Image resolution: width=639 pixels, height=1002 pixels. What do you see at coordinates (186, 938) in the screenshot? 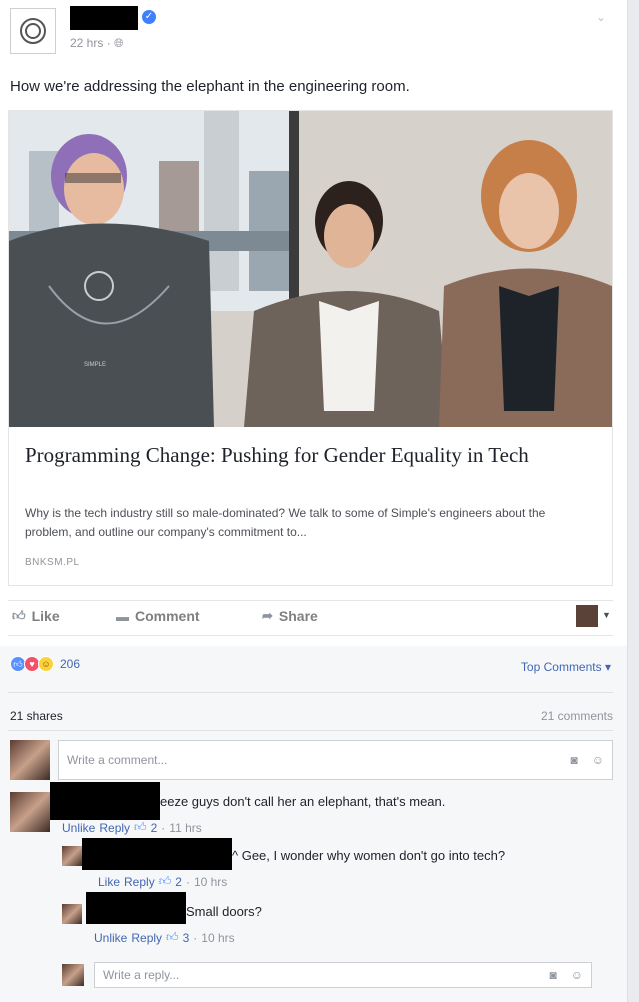
I see `reply-like-count: 3` at bounding box center [186, 938].